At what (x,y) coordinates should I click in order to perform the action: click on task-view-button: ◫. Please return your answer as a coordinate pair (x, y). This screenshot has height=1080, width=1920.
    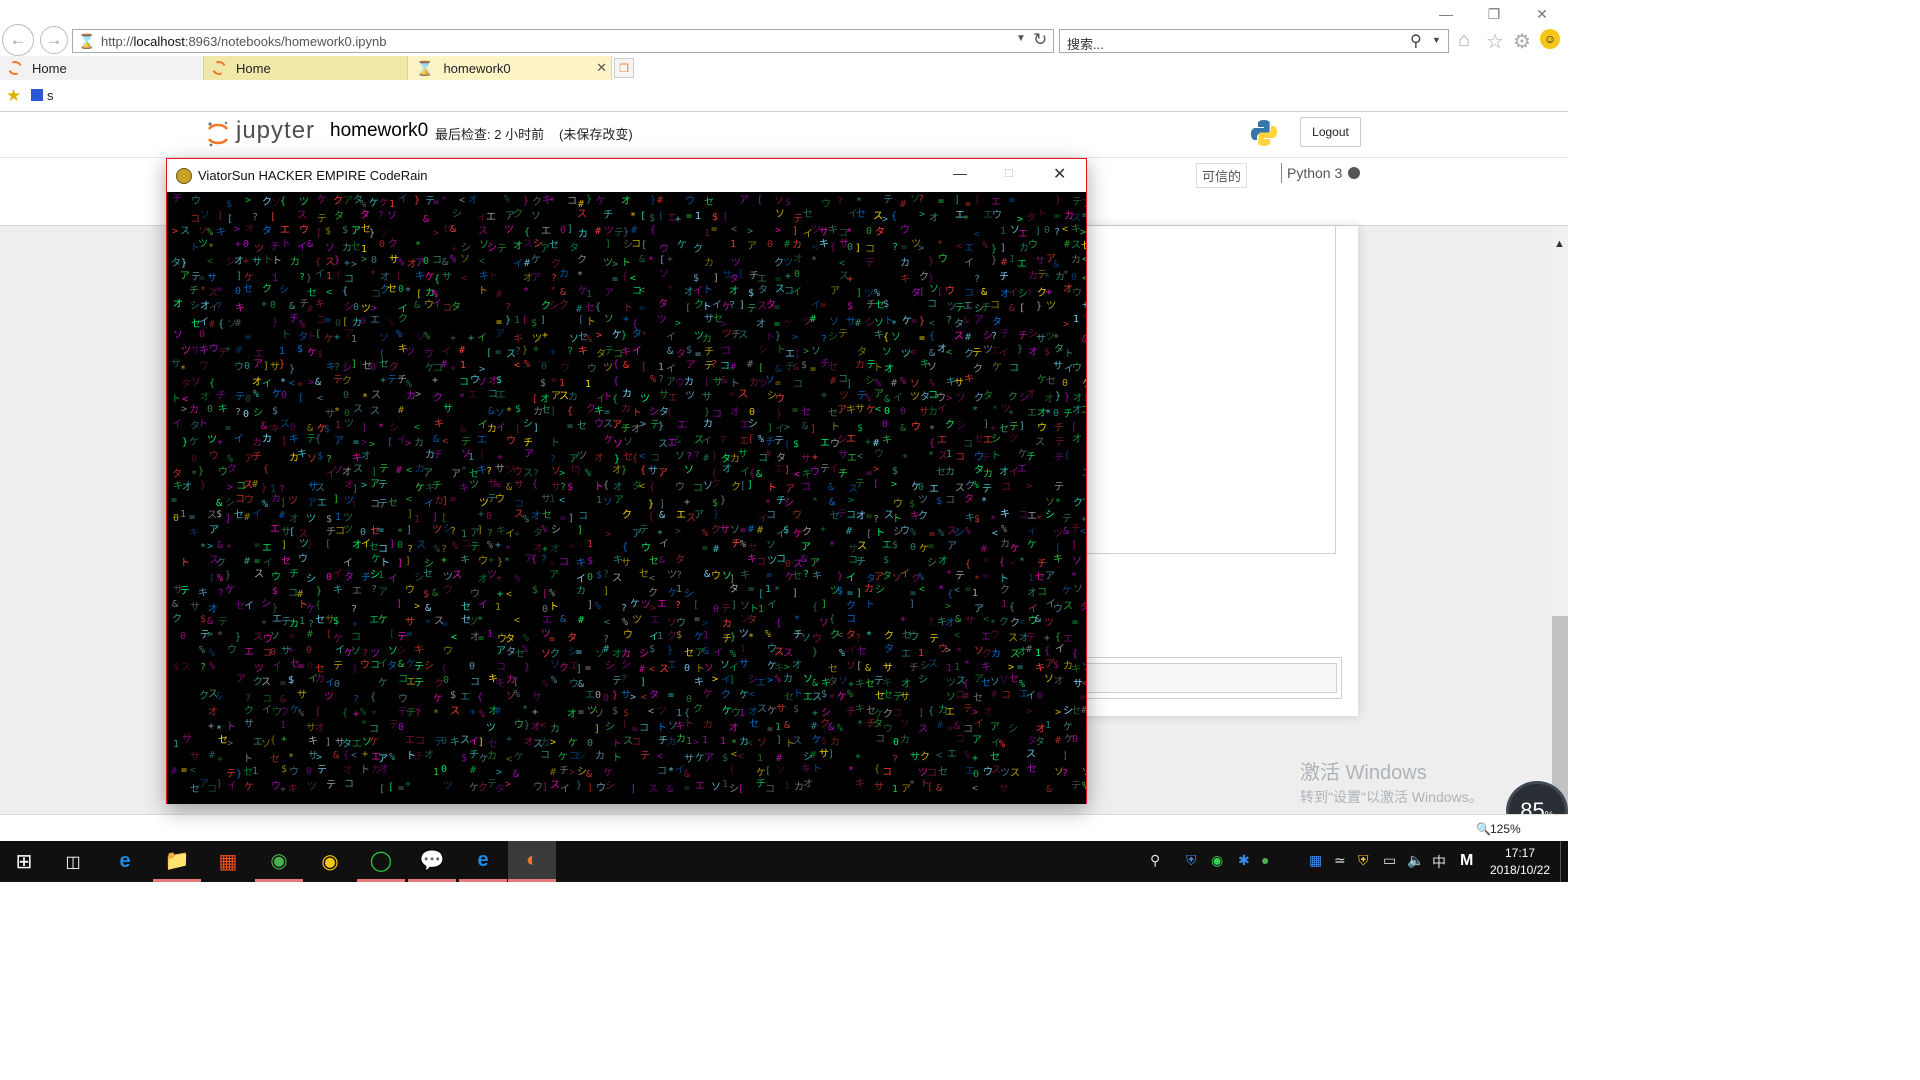
    Looking at the image, I should click on (73, 861).